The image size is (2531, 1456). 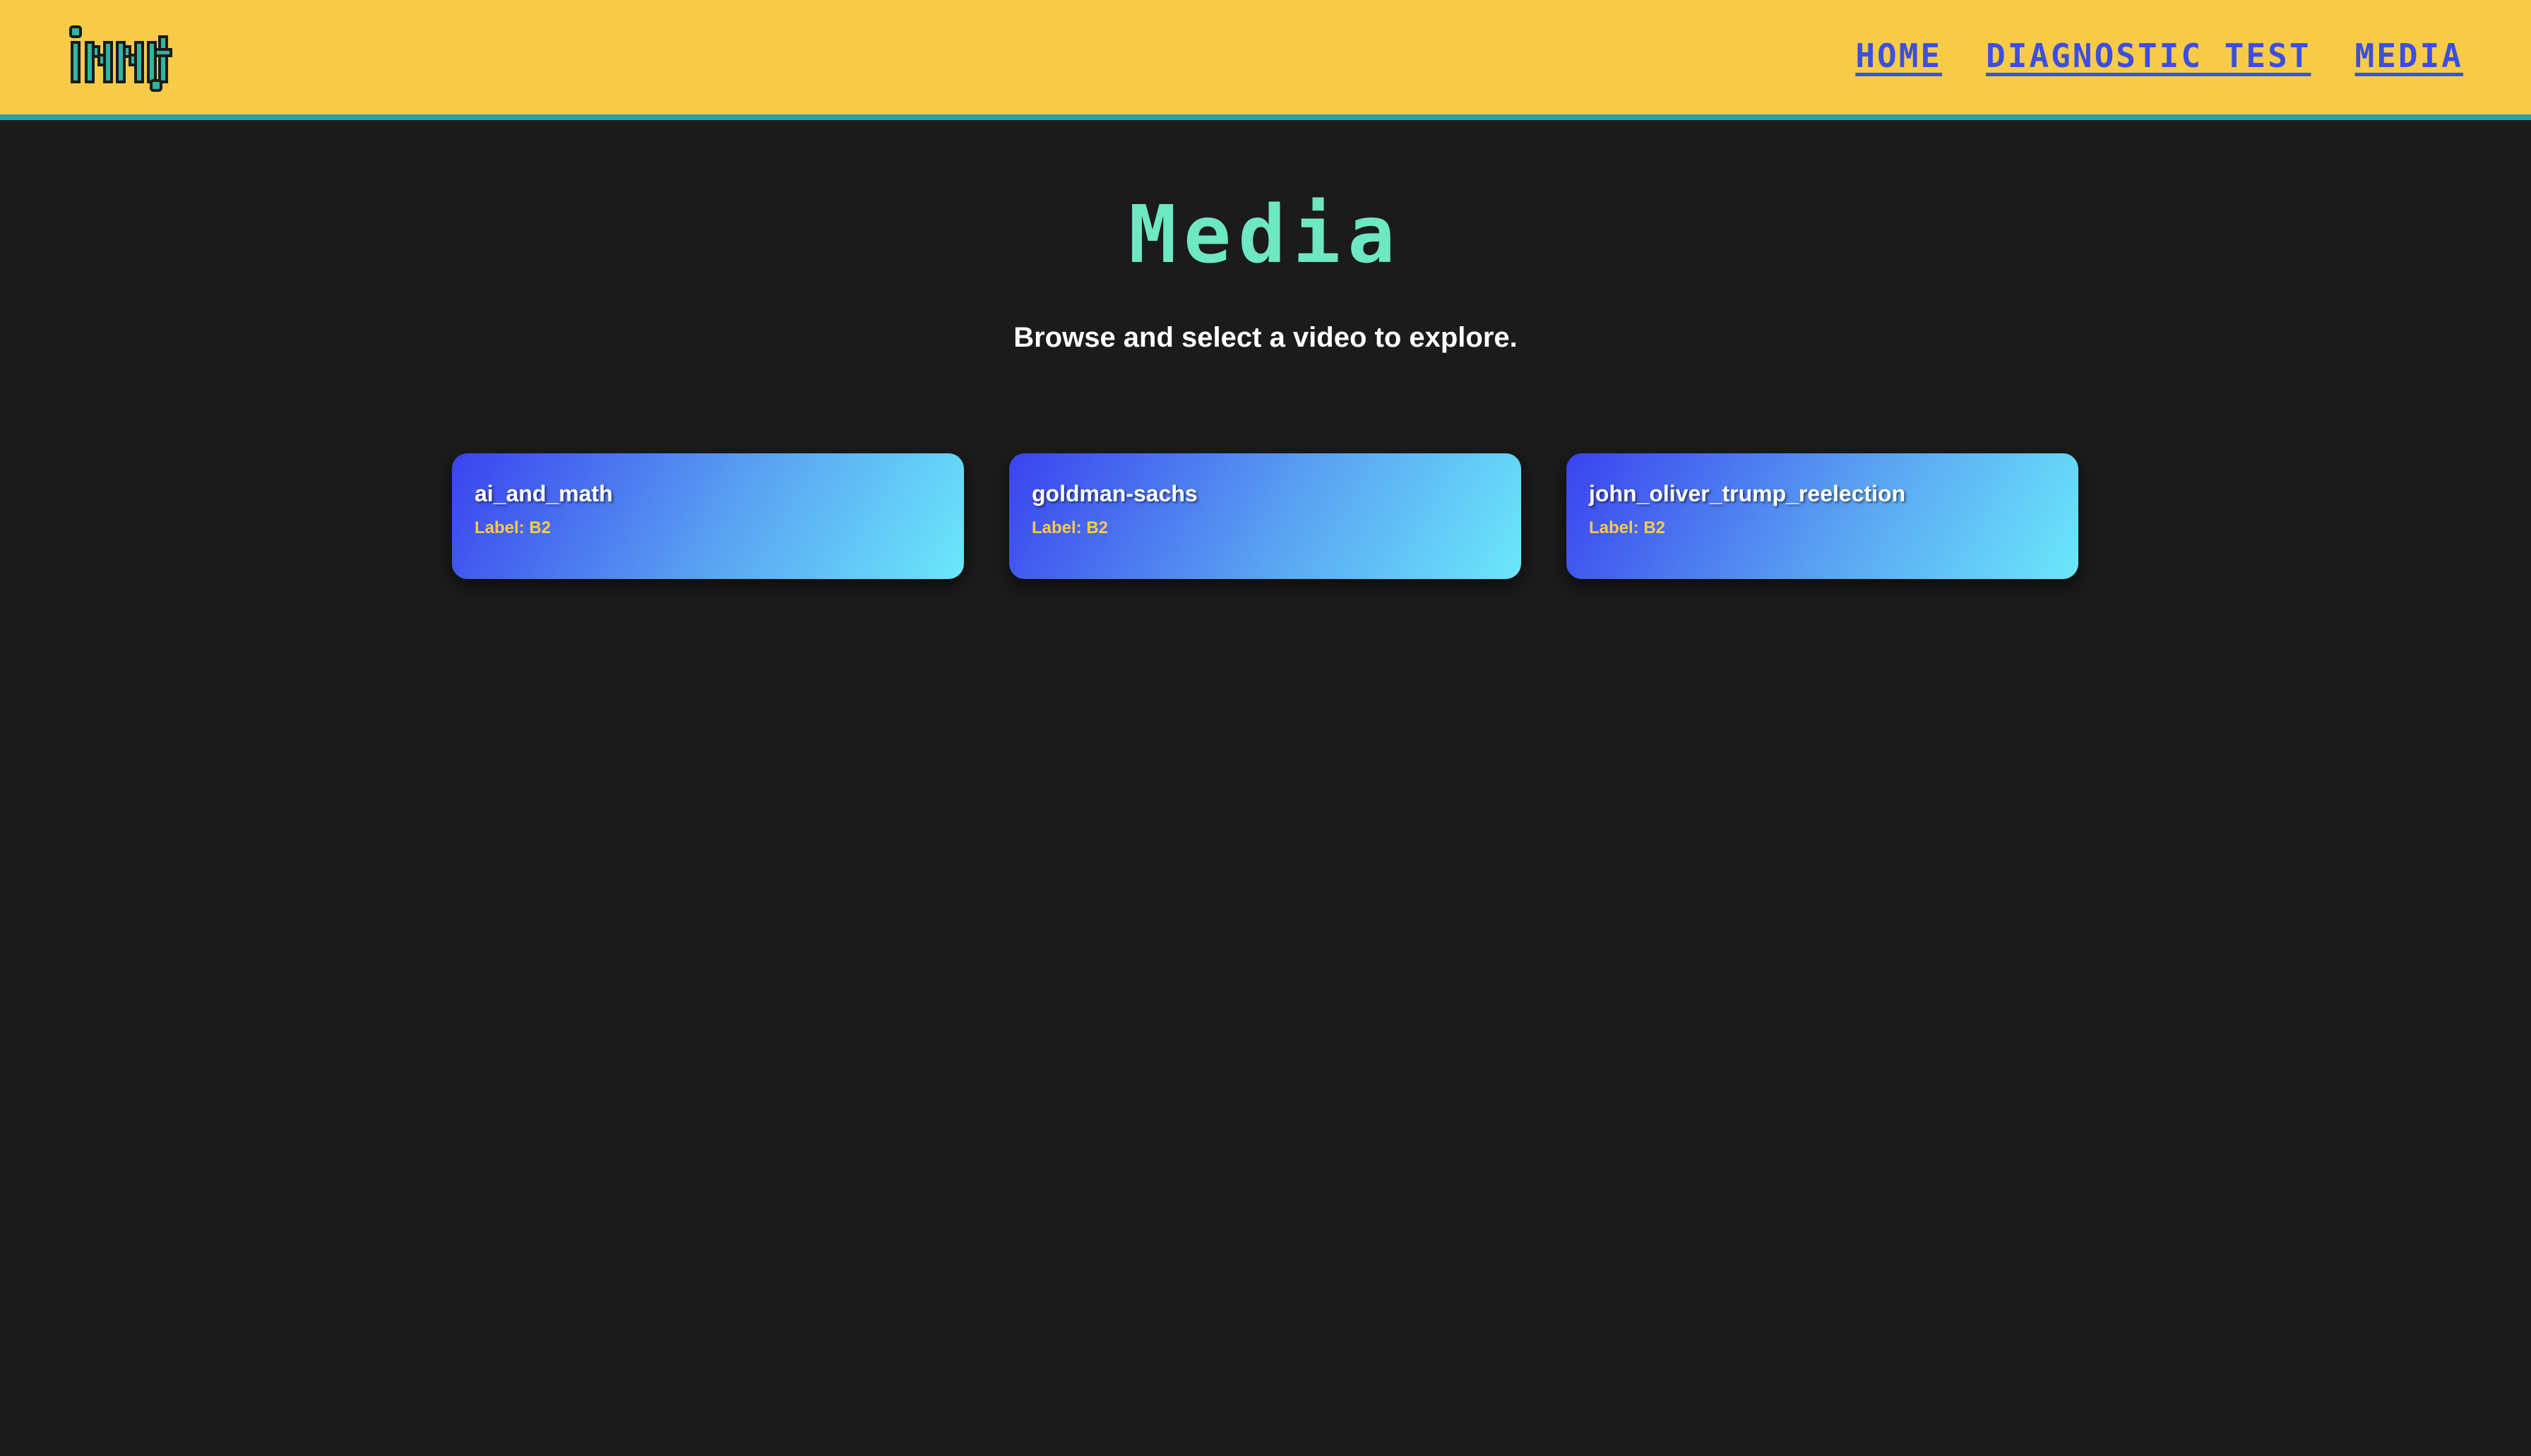 I want to click on nav-diagnostic-test-link: DIAGNOSTIC TEST, so click(x=2148, y=56).